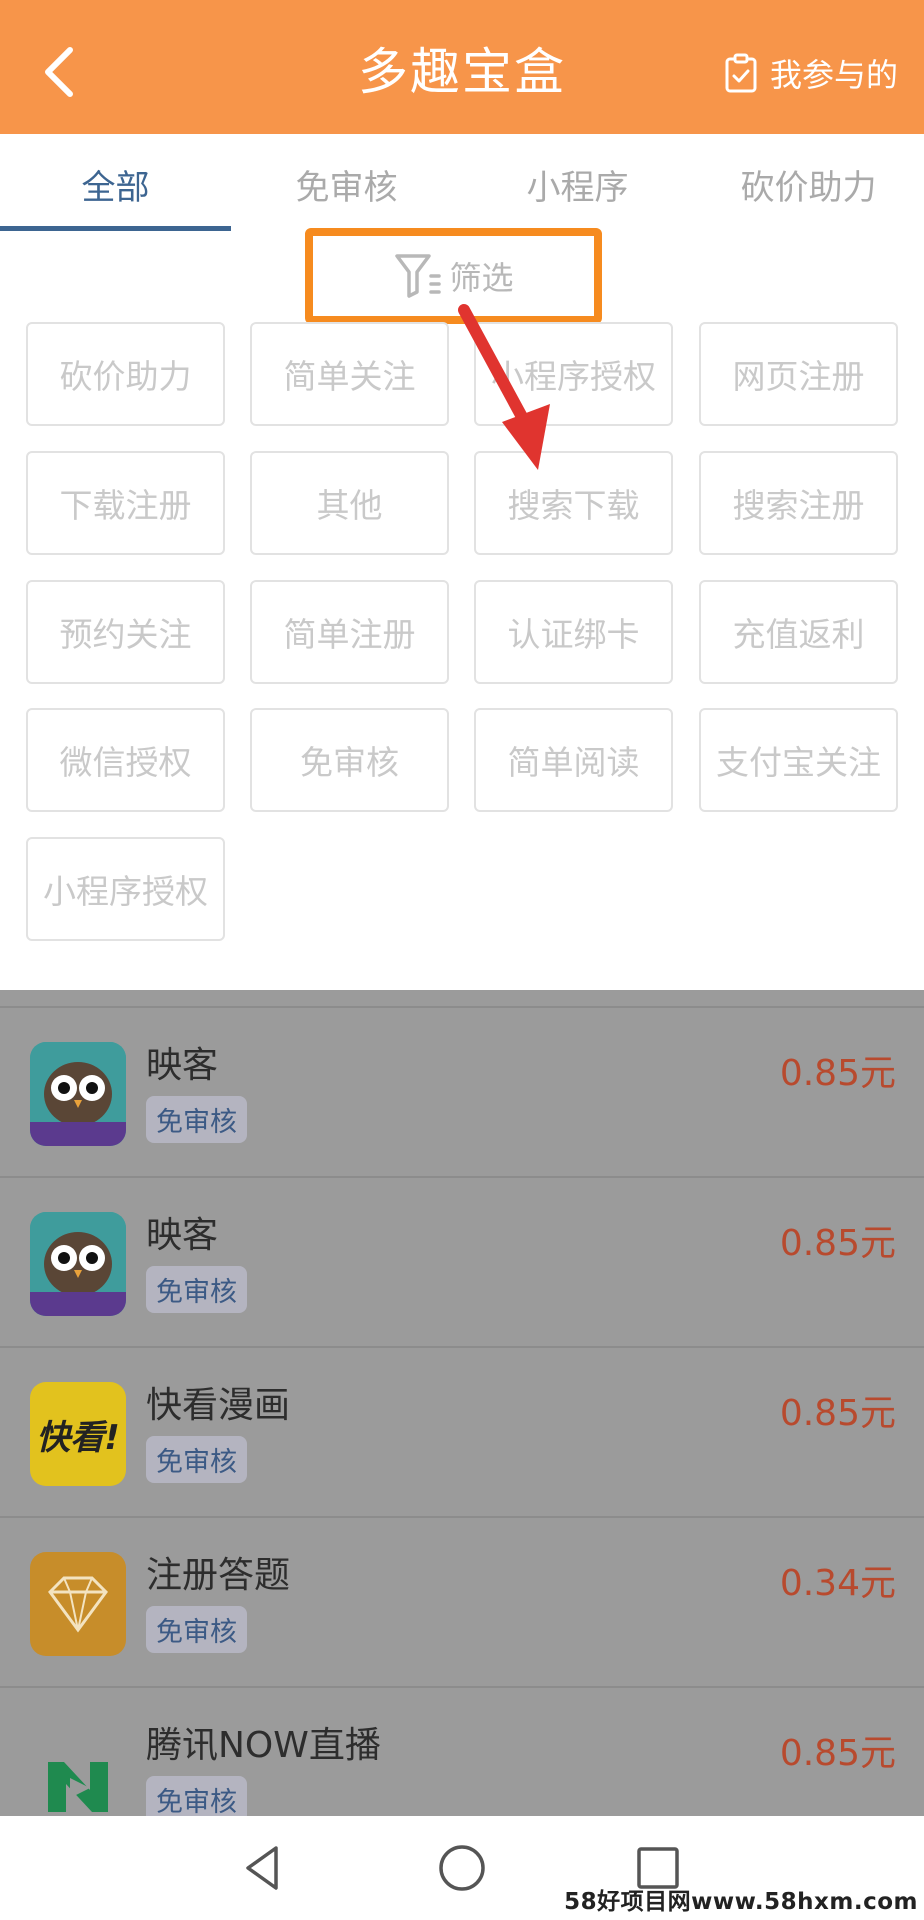 The image size is (924, 1920). What do you see at coordinates (418, 276) in the screenshot?
I see `filter-icon` at bounding box center [418, 276].